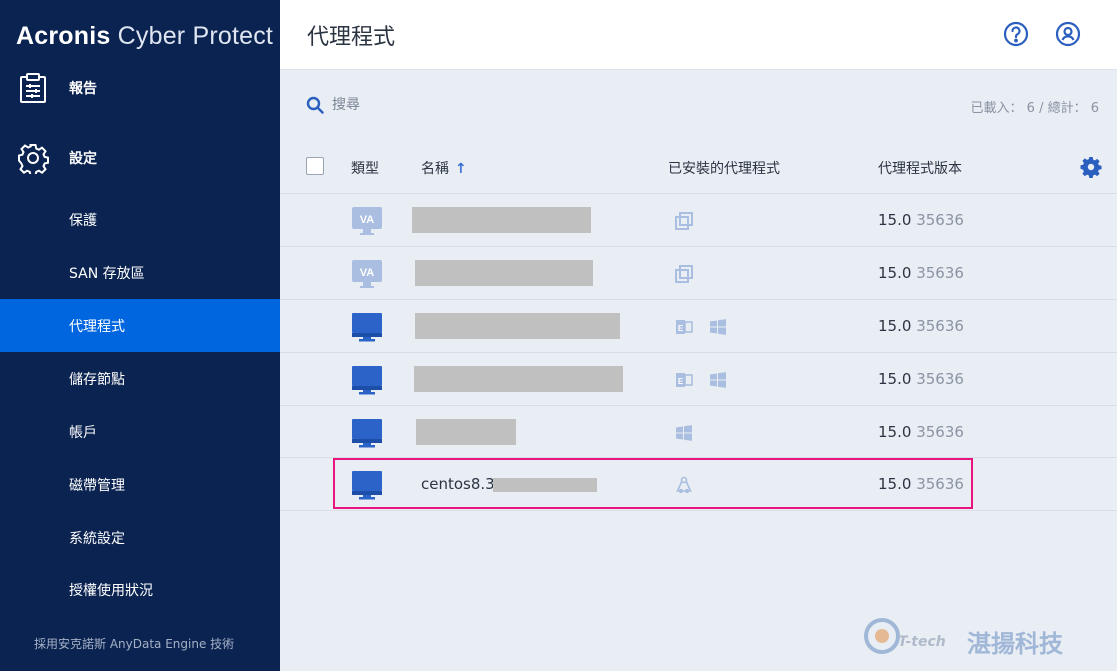 The width and height of the screenshot is (1117, 671). What do you see at coordinates (365, 168) in the screenshot?
I see `column-header-type: 類型` at bounding box center [365, 168].